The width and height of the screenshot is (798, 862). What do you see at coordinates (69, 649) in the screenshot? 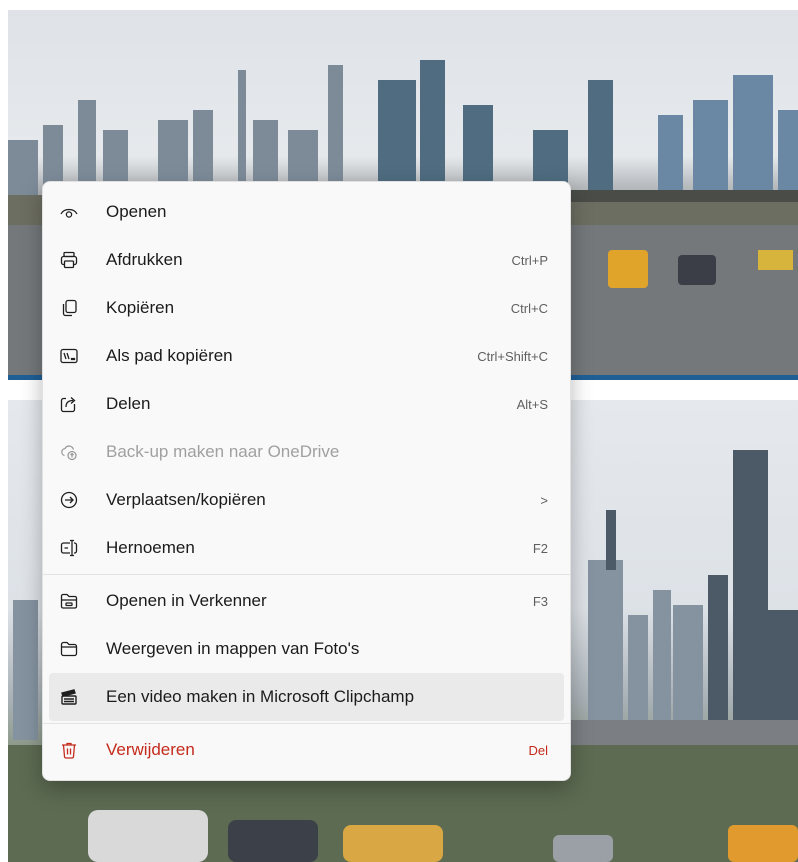
I see `folder-icon` at bounding box center [69, 649].